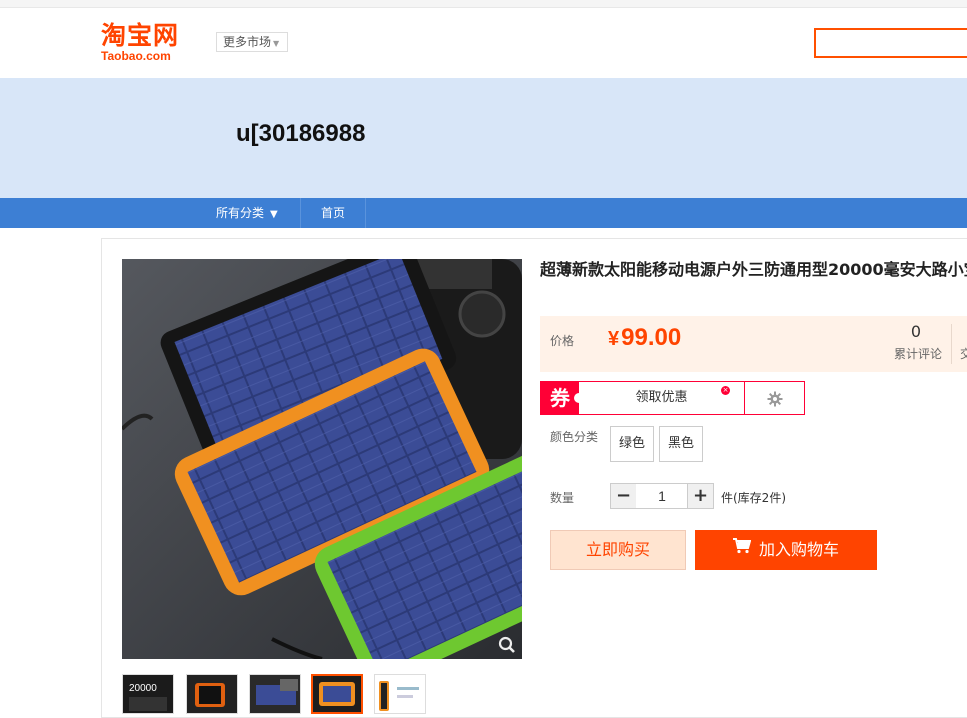 This screenshot has width=967, height=718. Describe the element at coordinates (798, 549) in the screenshot. I see `add-to-cart-label: 加入购物车` at that location.